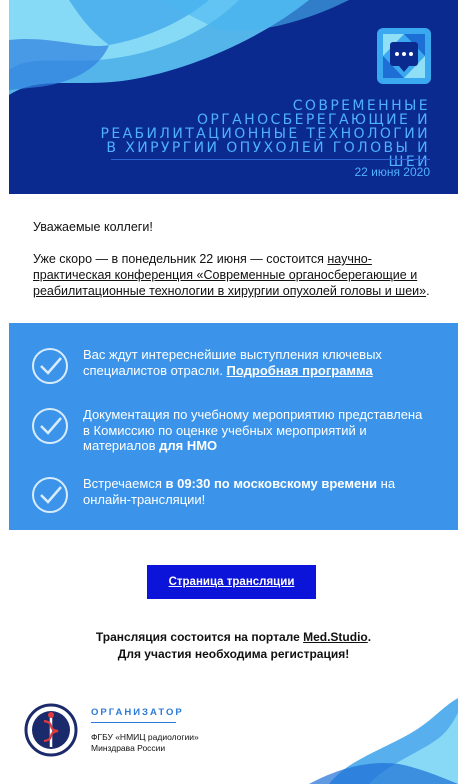 Image resolution: width=472 pixels, height=784 pixels. Describe the element at coordinates (137, 712) in the screenshot. I see `organizer-label: ОРГАНИЗАТОР` at that location.